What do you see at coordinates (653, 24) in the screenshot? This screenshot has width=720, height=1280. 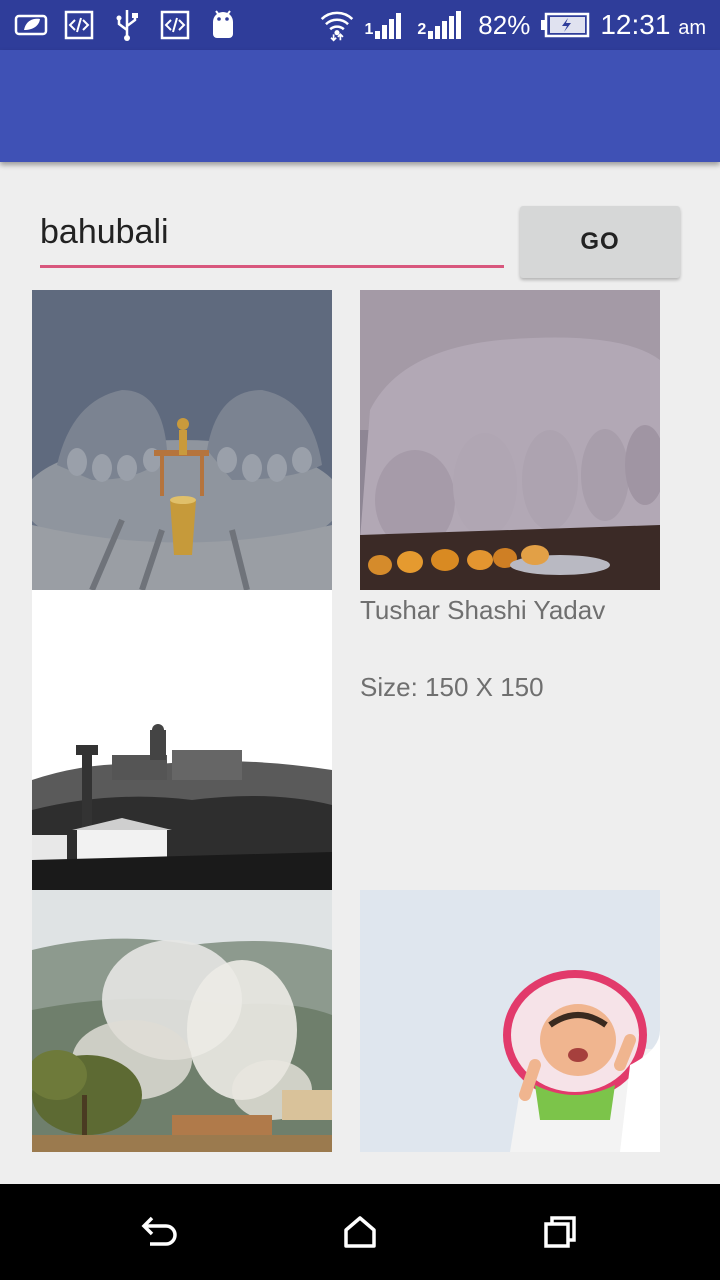 I see `clock: 12:31 am` at bounding box center [653, 24].